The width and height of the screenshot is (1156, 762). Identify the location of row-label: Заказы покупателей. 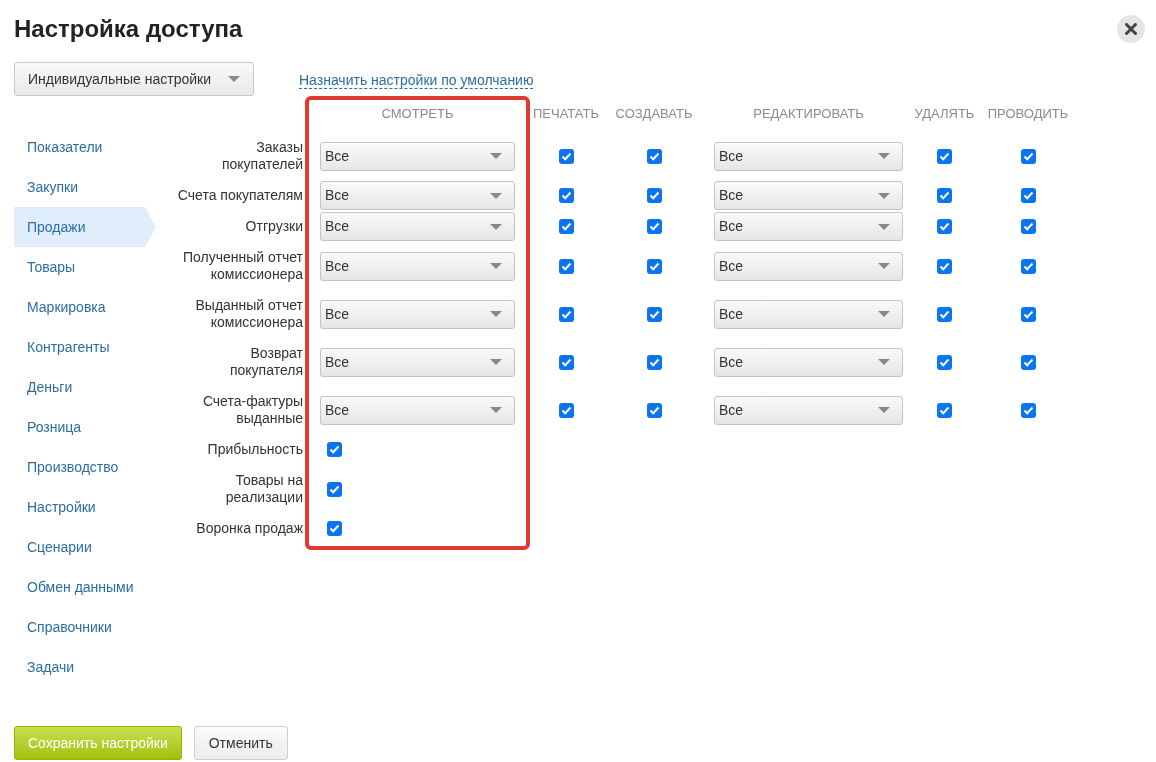
(262, 156).